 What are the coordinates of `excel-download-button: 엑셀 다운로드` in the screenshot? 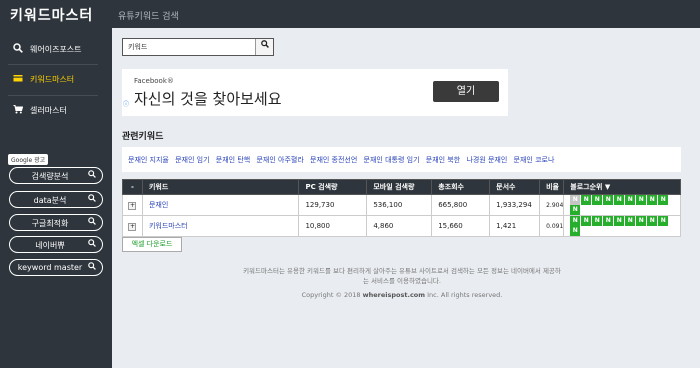 It's located at (152, 244).